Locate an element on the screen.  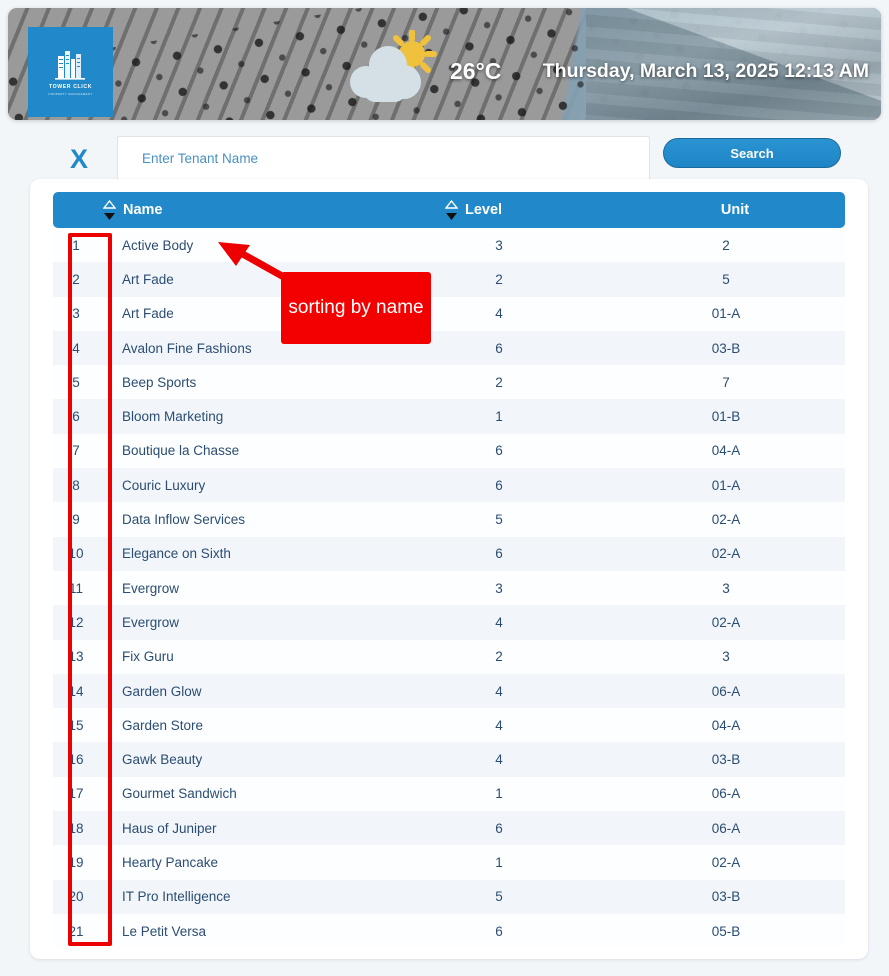
column-header-name-label: Name is located at coordinates (143, 210).